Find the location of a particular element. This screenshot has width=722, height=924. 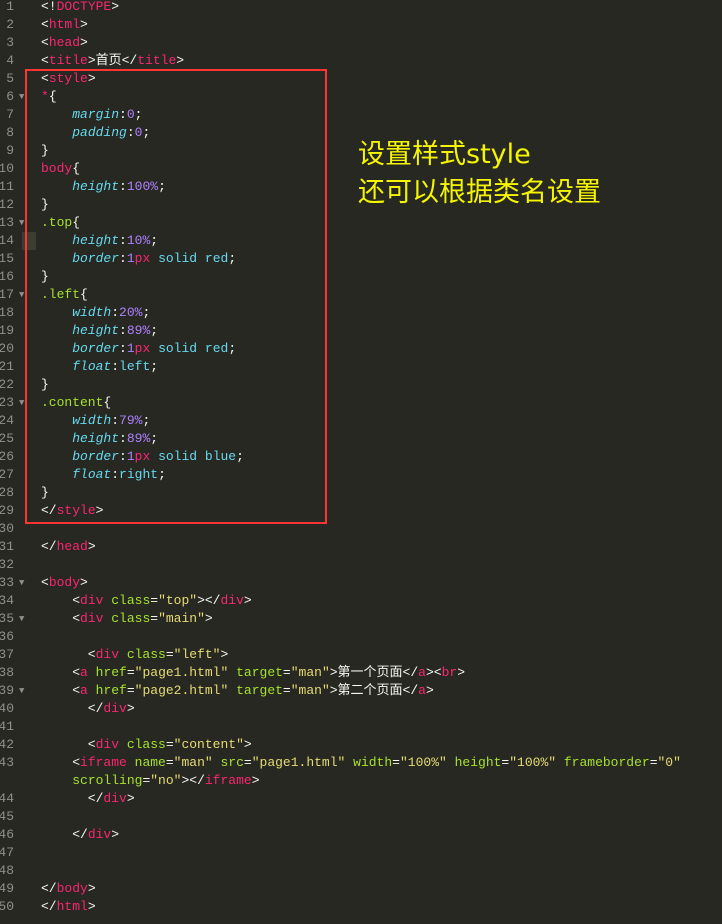

text-token: </ is located at coordinates (49, 906).